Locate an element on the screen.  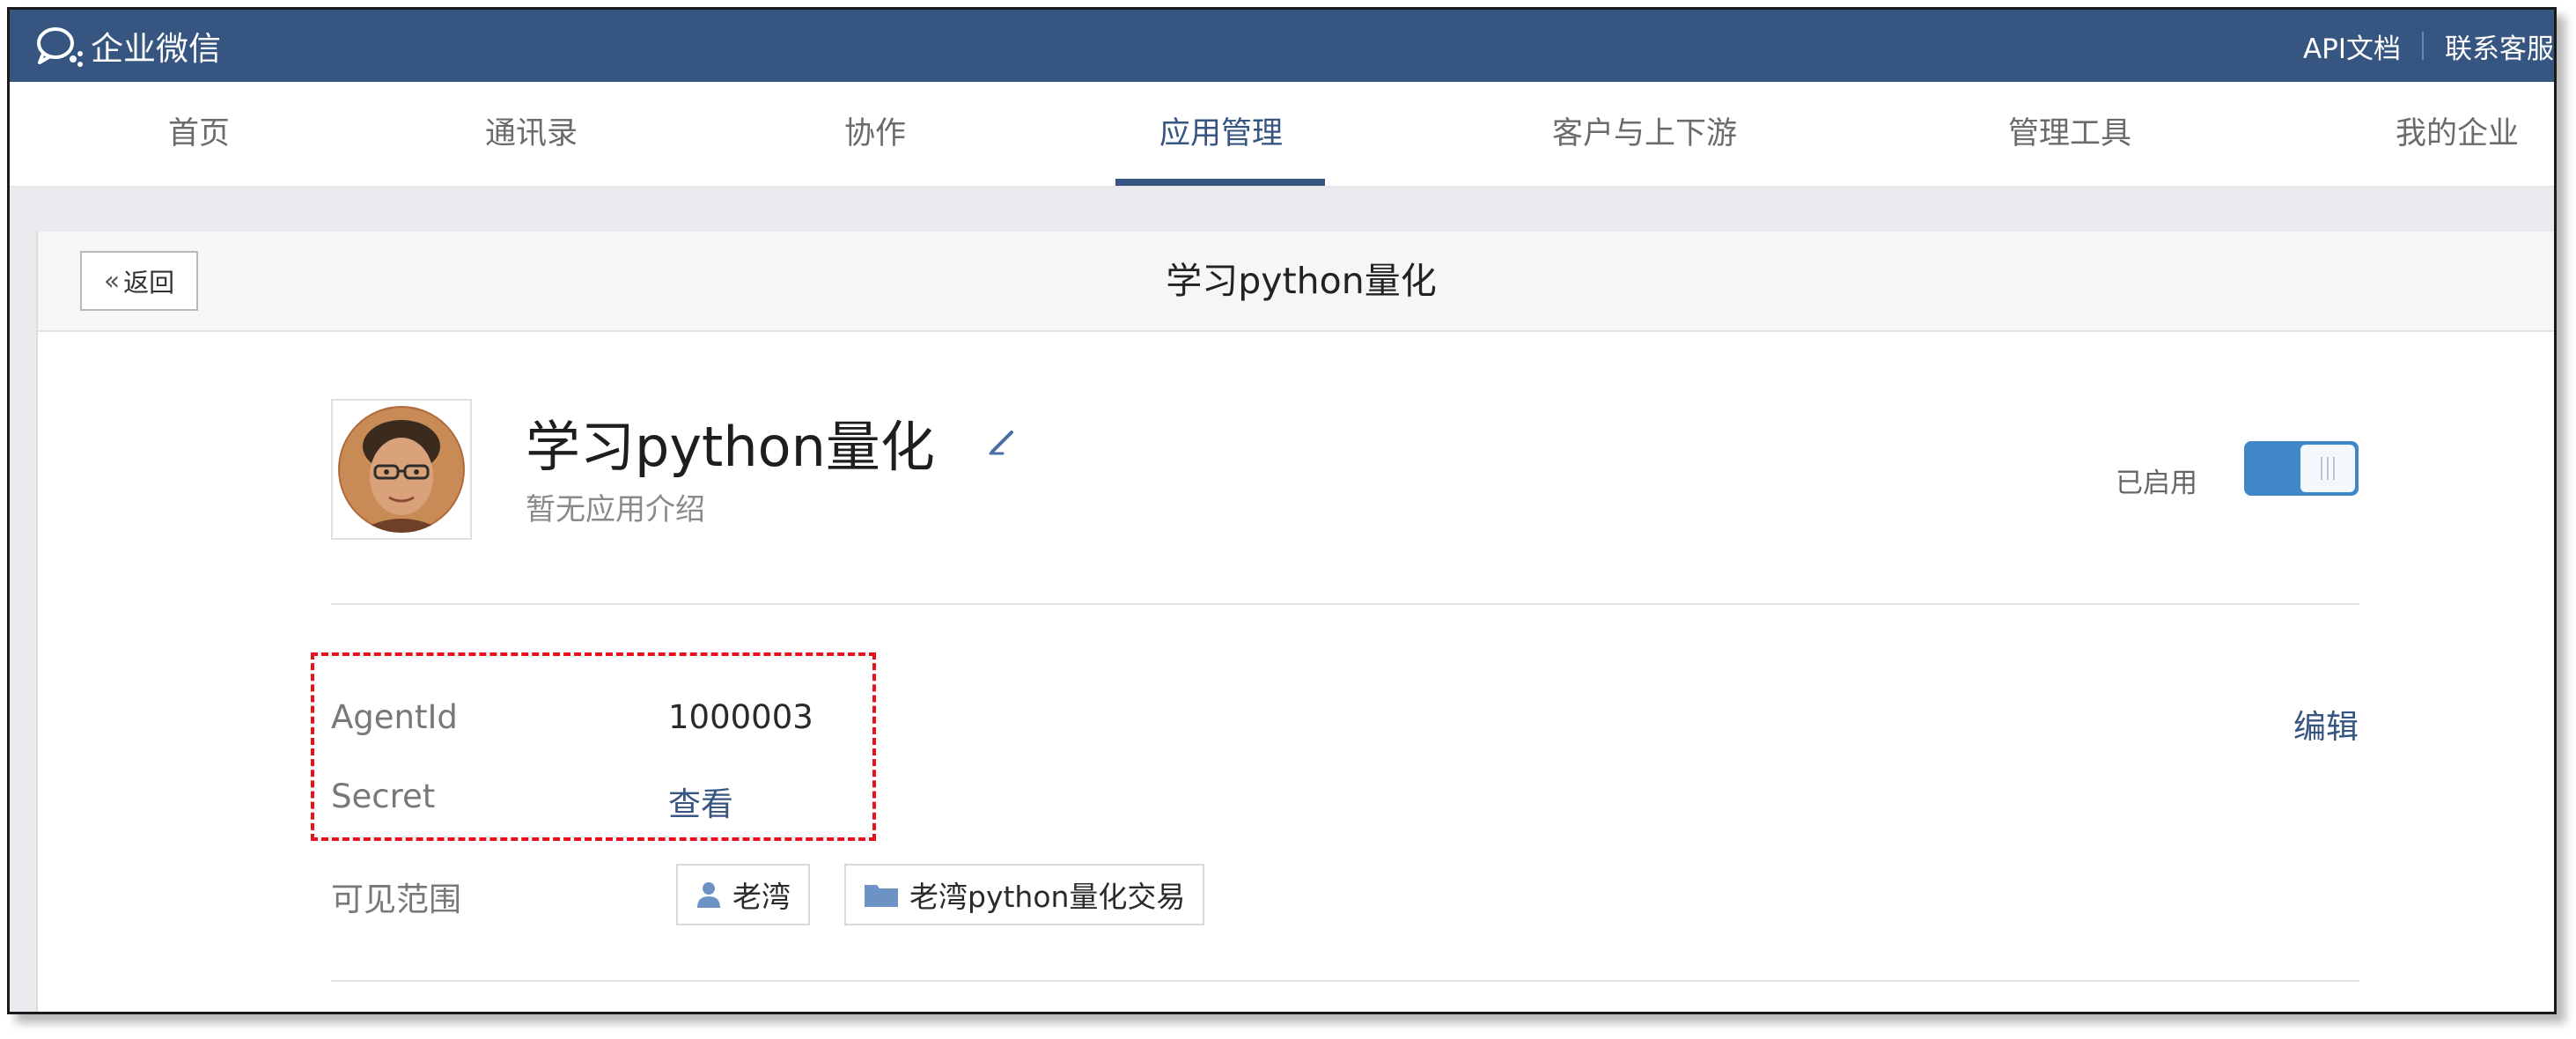
top-bar: 企业微信 API文档 联系客服 is located at coordinates (1282, 46).